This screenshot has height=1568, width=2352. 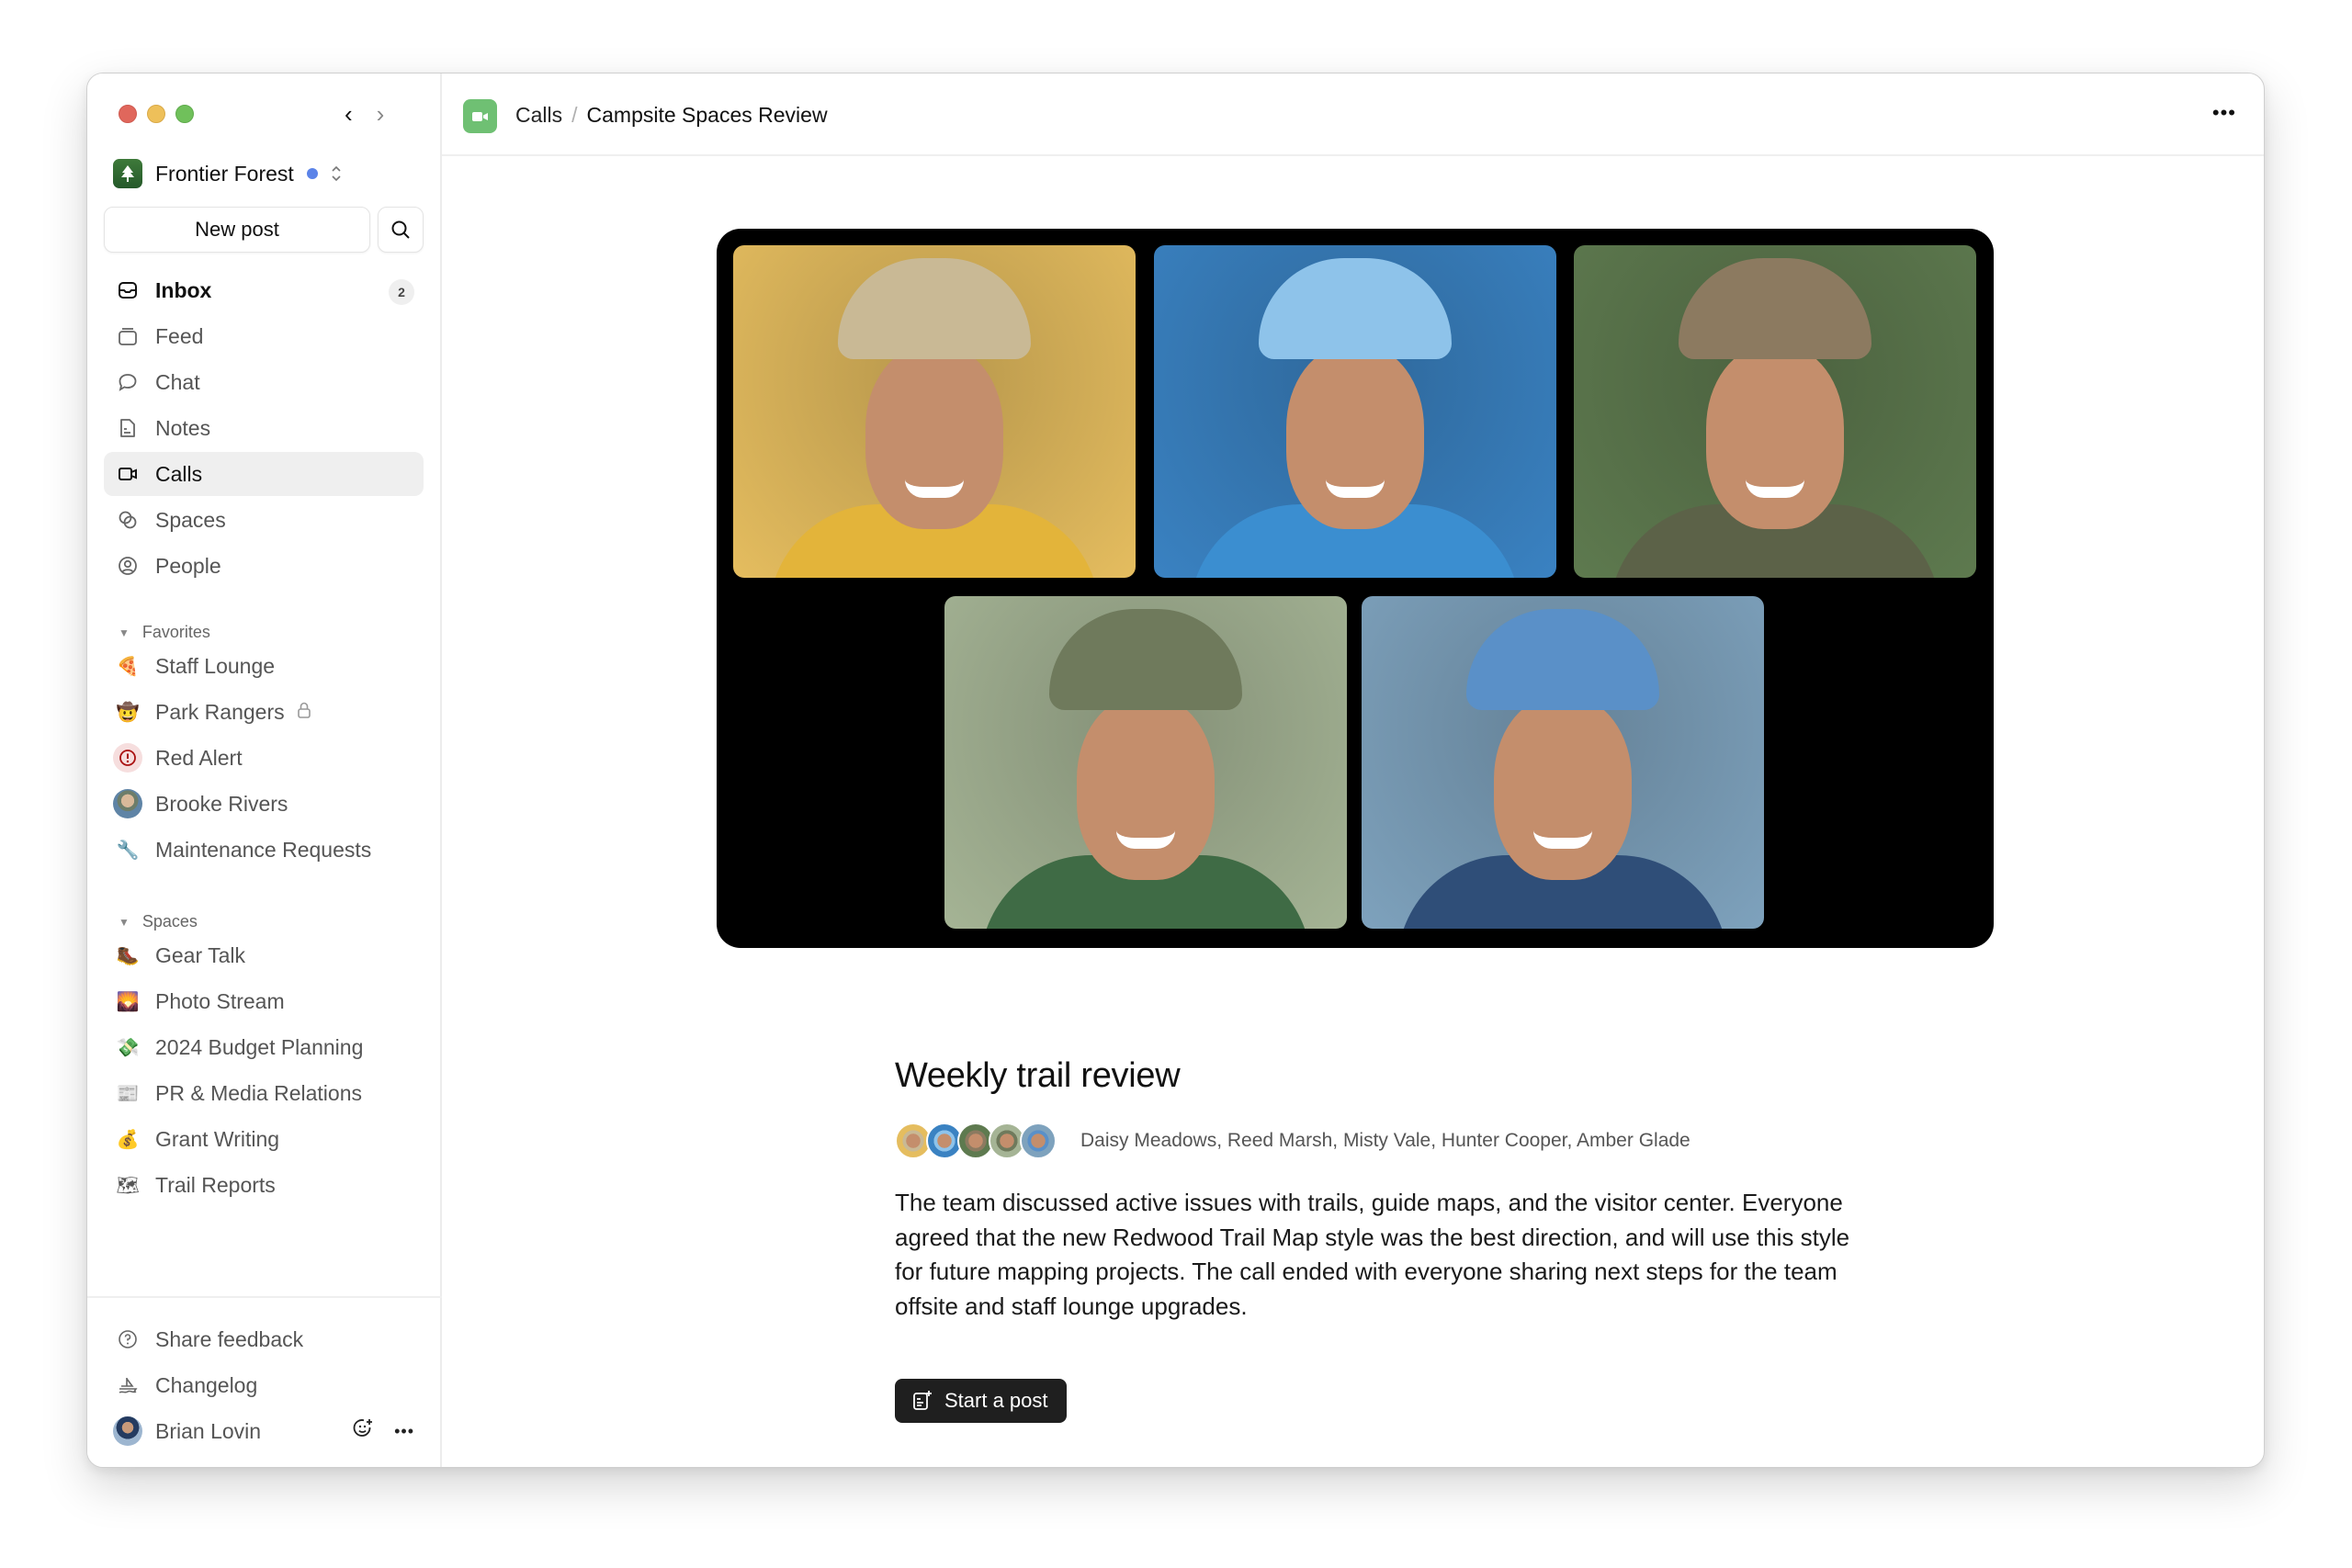 I want to click on breadcrumb-current: Campsite Spaces Review, so click(x=707, y=115).